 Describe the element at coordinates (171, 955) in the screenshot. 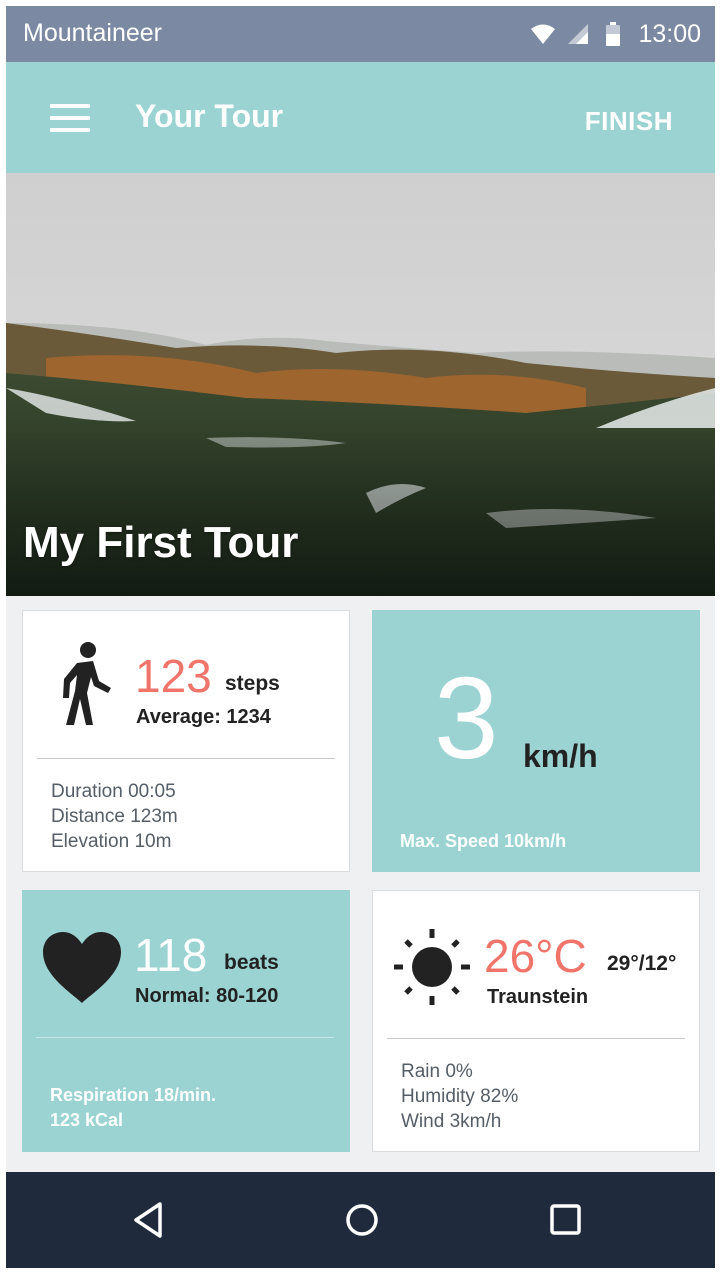

I see `heart-rate-value: 118` at that location.